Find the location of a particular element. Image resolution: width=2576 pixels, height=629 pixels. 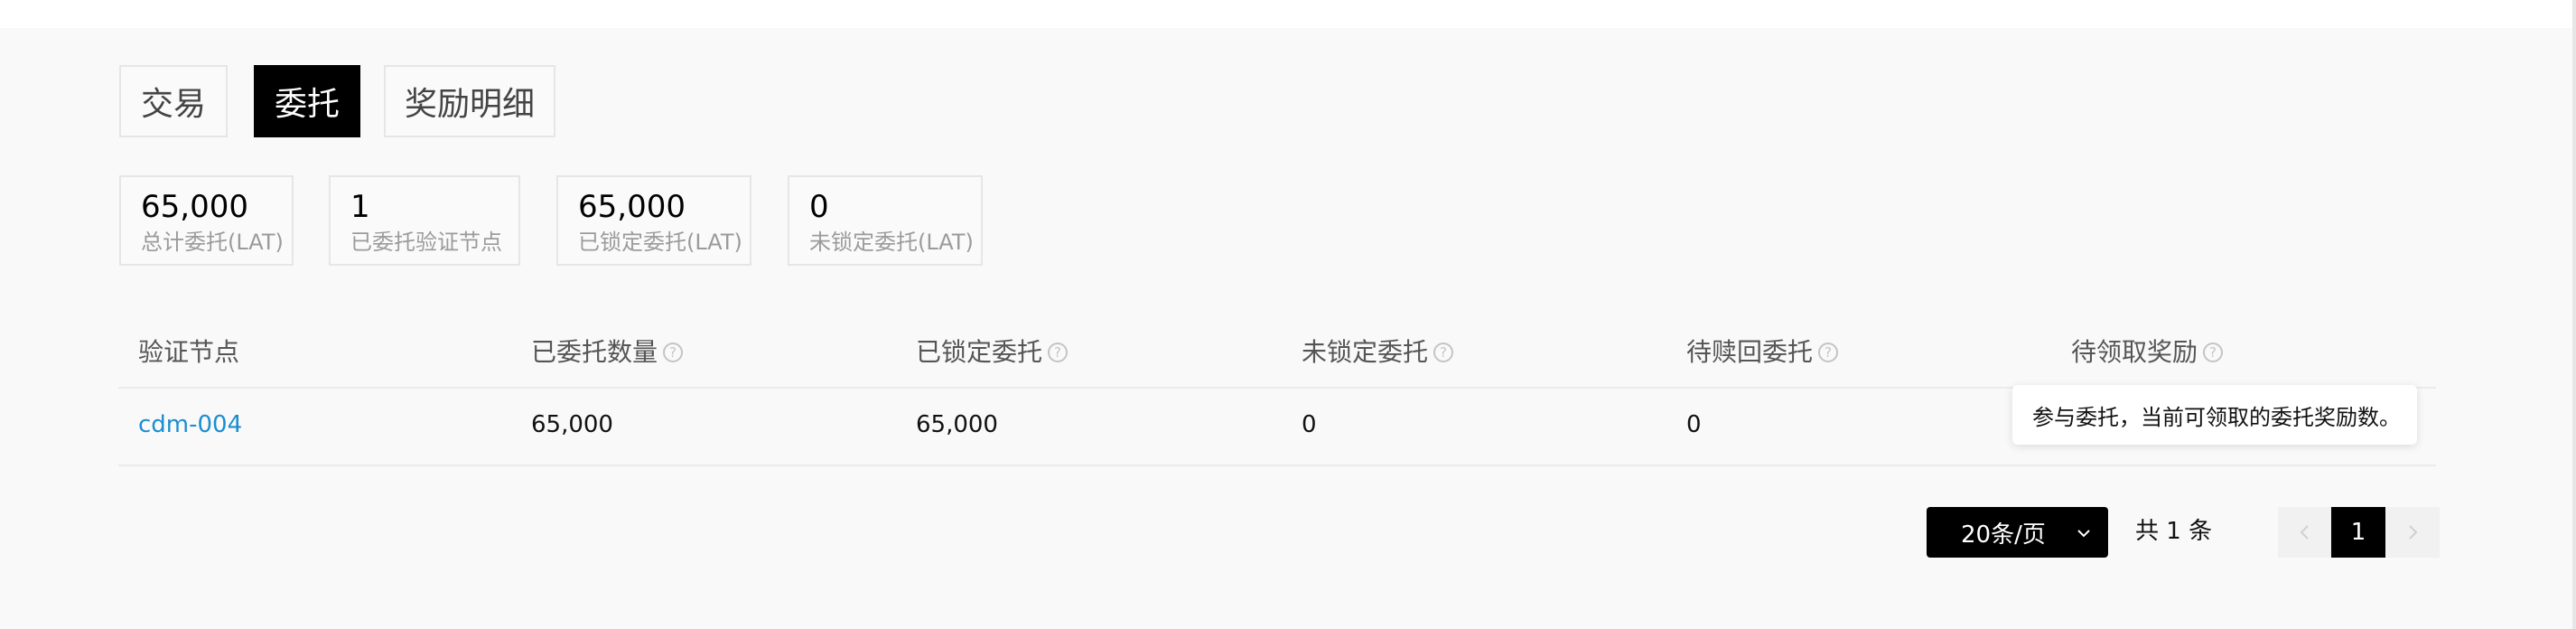

header-label: 验证节点 is located at coordinates (189, 352).